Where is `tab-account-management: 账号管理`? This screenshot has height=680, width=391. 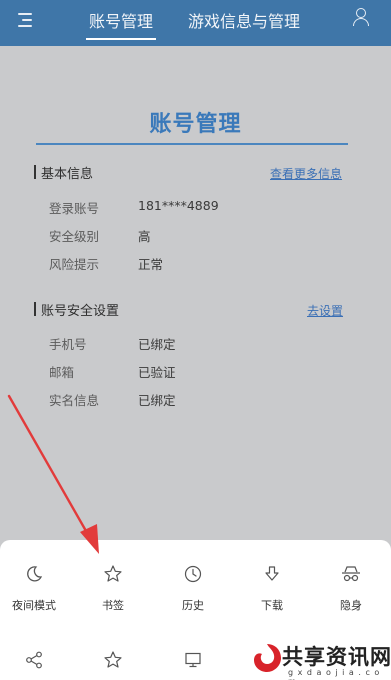 tab-account-management: 账号管理 is located at coordinates (121, 22).